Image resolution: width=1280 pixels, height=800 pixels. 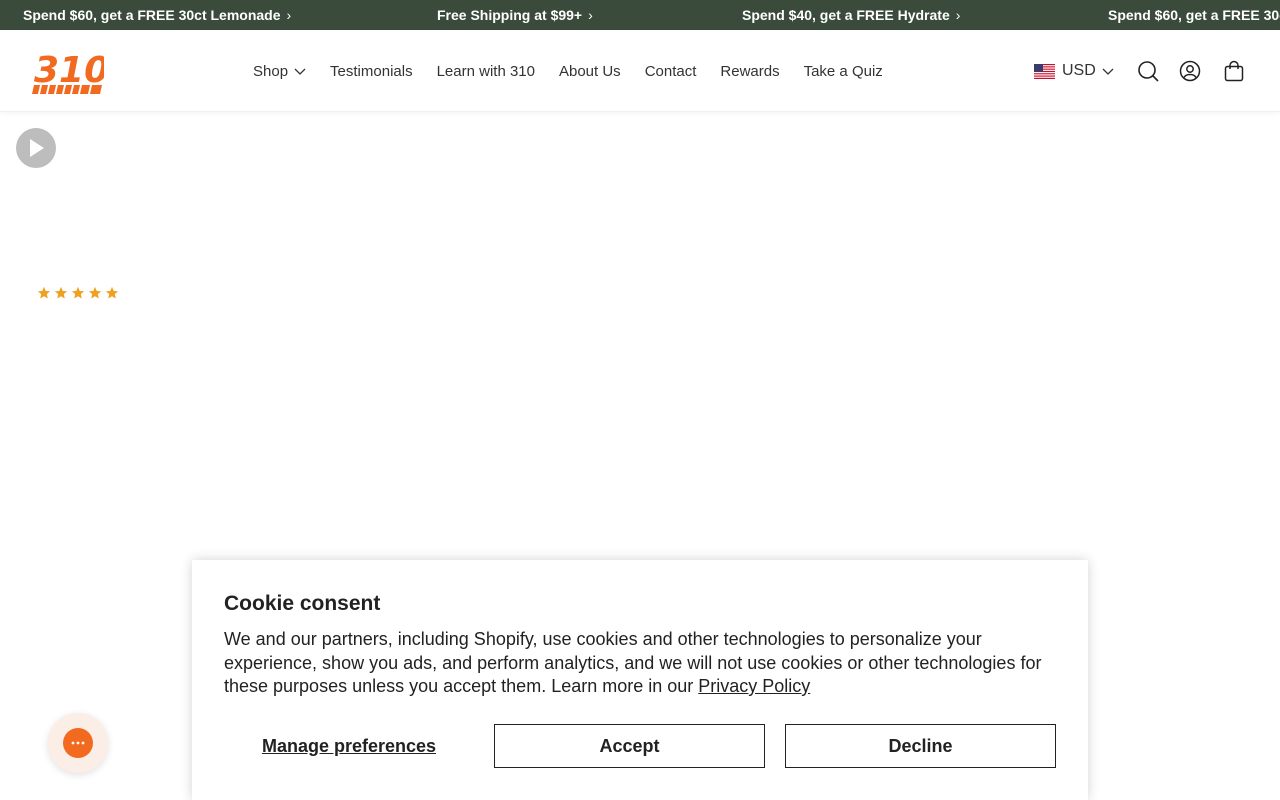 I want to click on announcement-item: Spend $60, get a FREE 30ct Lemonade ›, so click(x=157, y=15).